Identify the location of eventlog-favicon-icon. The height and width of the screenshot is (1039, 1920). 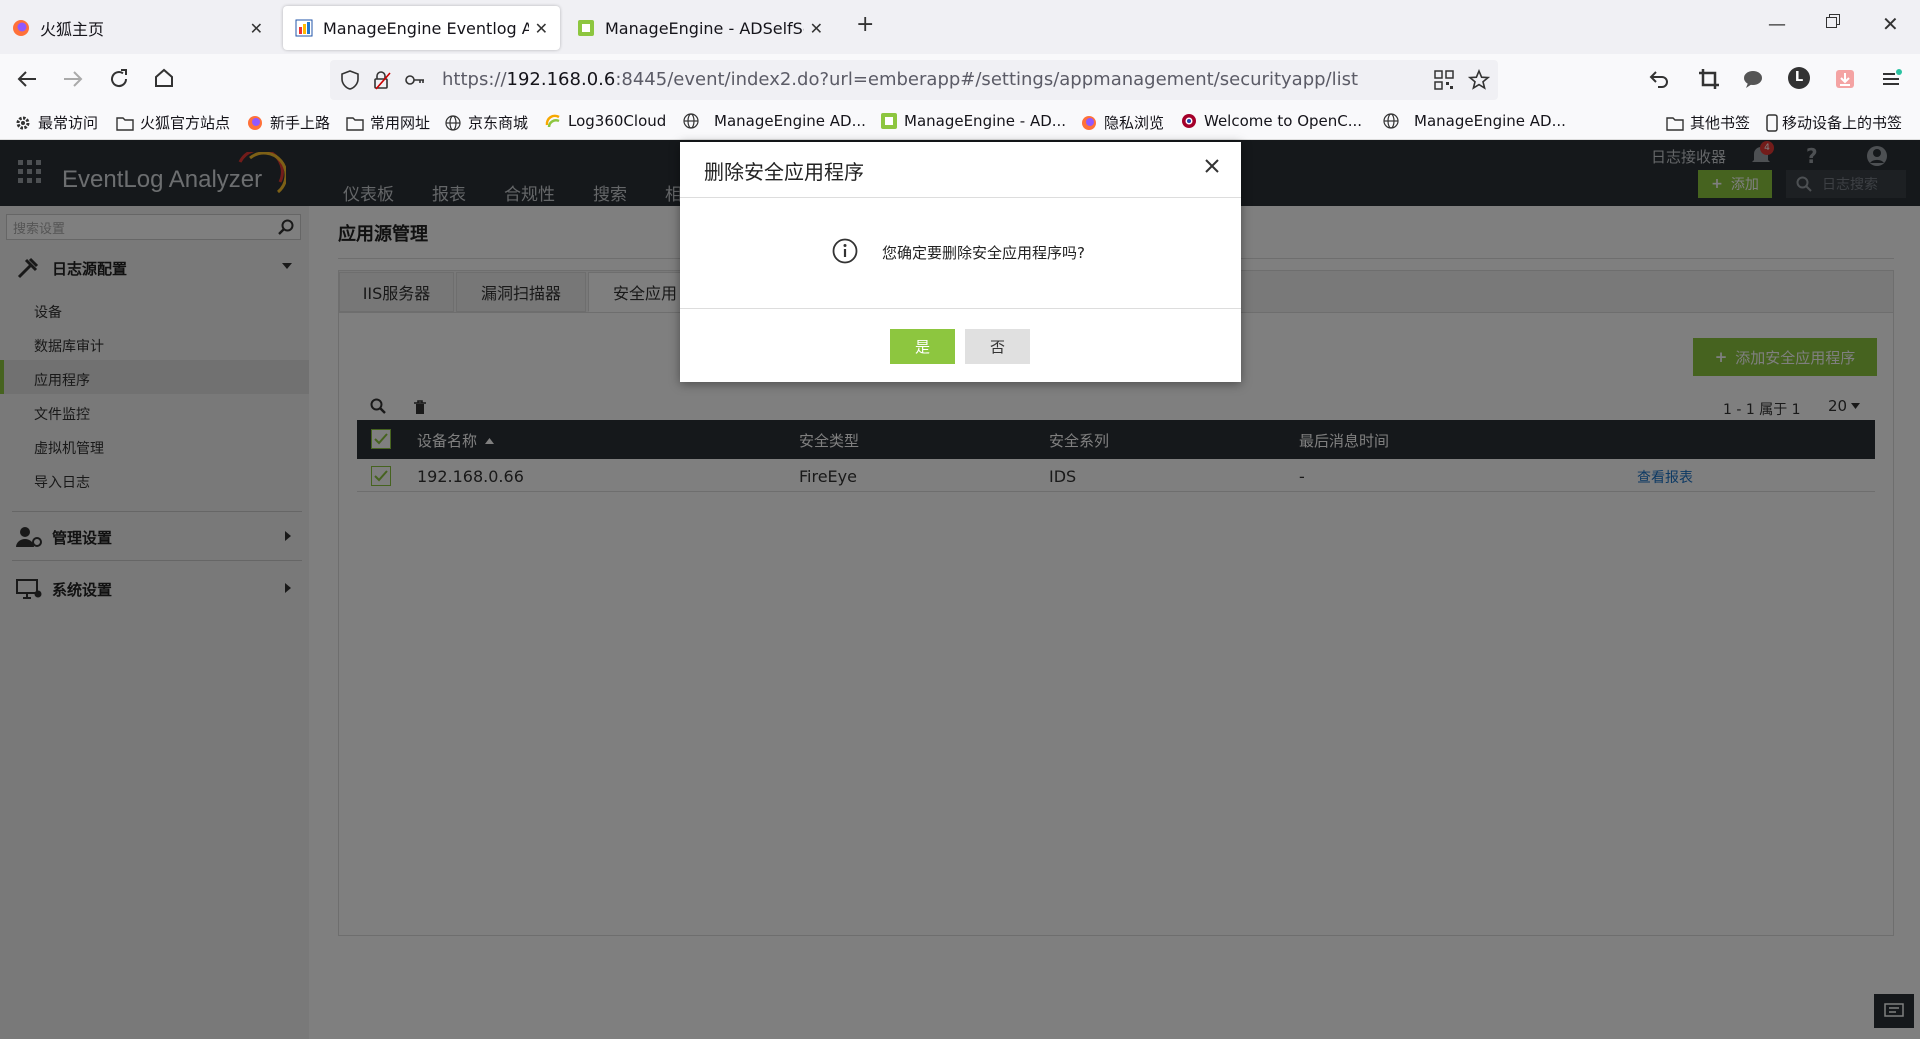
(304, 28).